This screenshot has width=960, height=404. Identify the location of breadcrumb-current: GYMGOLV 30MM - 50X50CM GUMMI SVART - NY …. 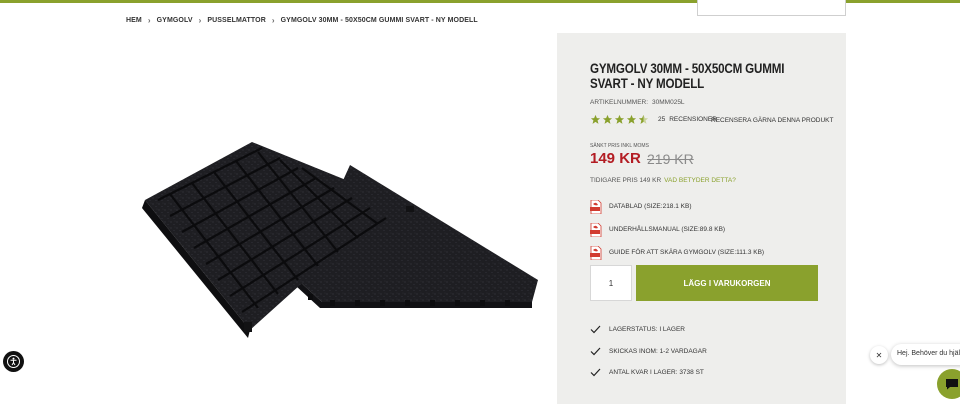
(379, 20).